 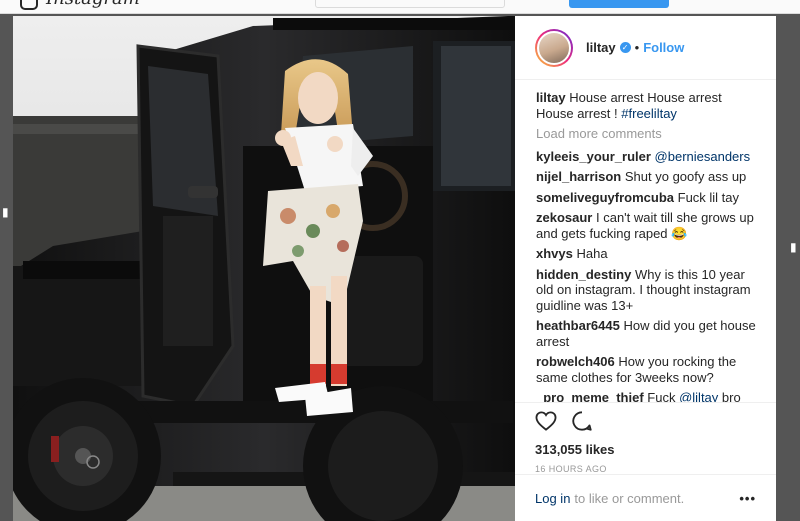 I want to click on comment-item: someliveguyfromcuba Fuck lil tay, so click(x=646, y=198).